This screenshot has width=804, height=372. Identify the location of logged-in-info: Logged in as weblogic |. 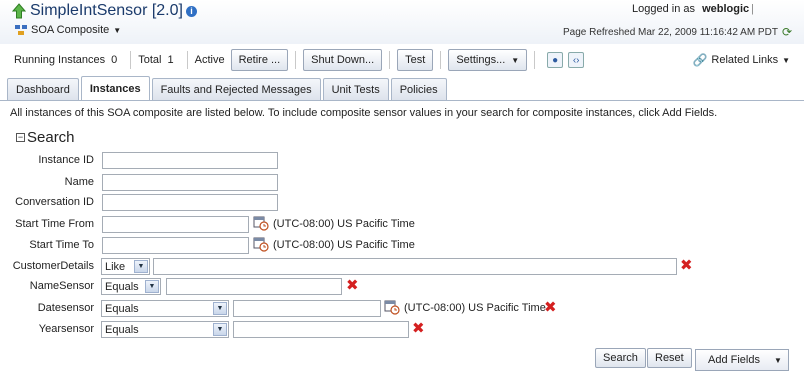
(693, 9).